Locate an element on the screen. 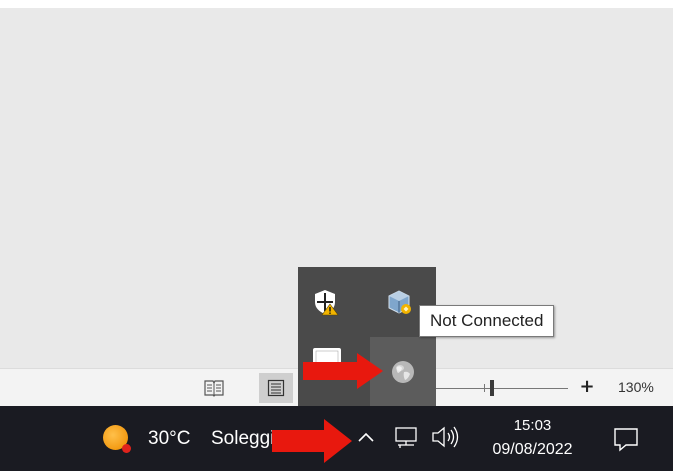 The image size is (673, 471). windows-security-shield-icon is located at coordinates (327, 303).